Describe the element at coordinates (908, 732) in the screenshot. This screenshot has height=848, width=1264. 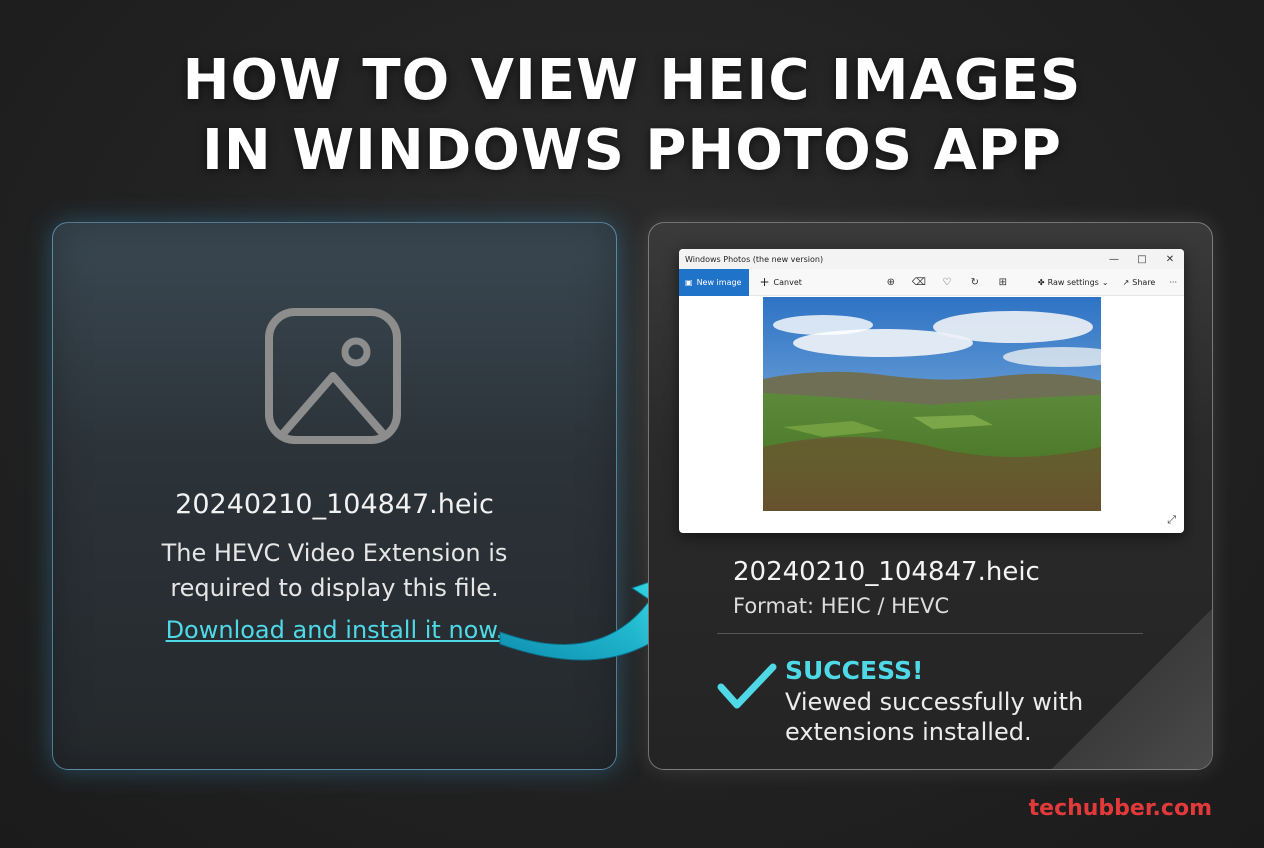
I see `success-message-line-2: extensions installed.` at that location.